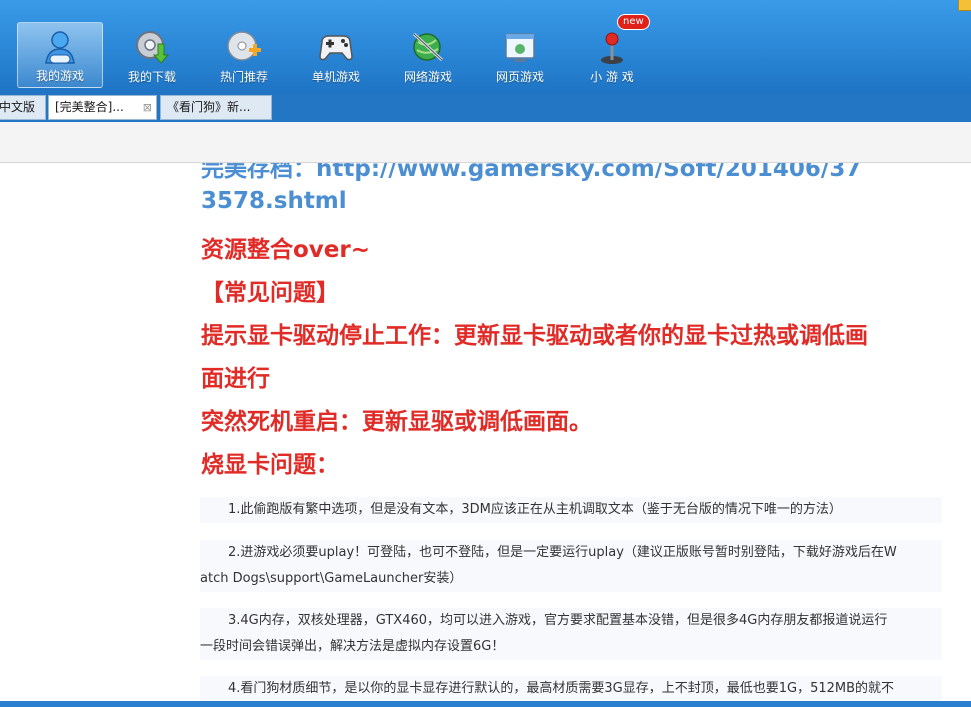  I want to click on user-gamepad-icon, so click(60, 47).